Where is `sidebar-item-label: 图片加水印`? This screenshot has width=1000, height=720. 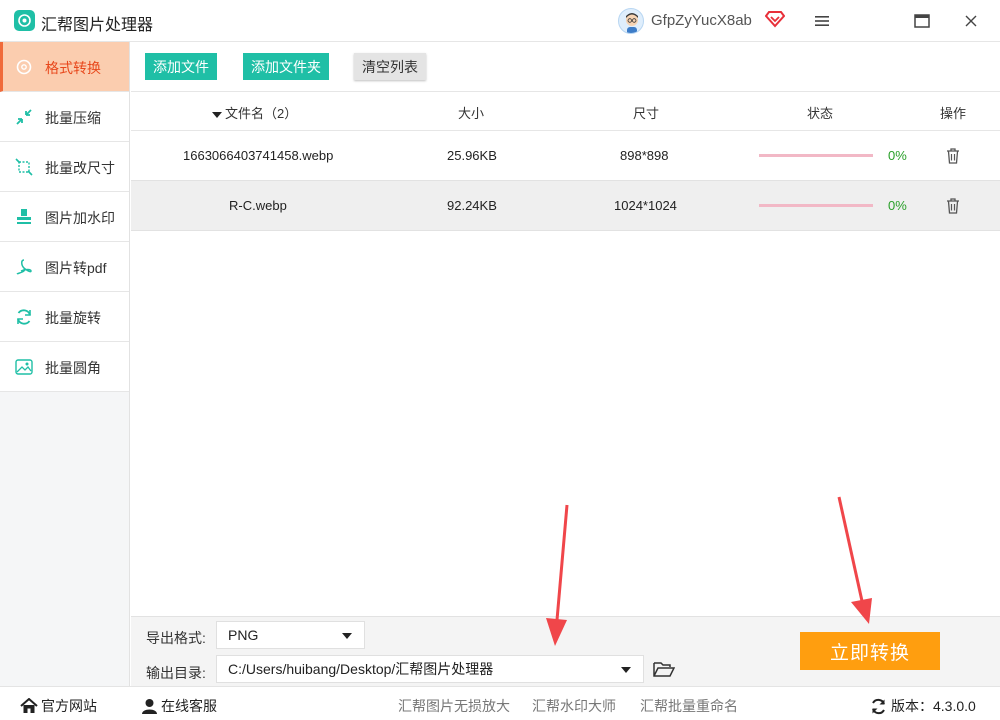
sidebar-item-label: 图片加水印 is located at coordinates (80, 218).